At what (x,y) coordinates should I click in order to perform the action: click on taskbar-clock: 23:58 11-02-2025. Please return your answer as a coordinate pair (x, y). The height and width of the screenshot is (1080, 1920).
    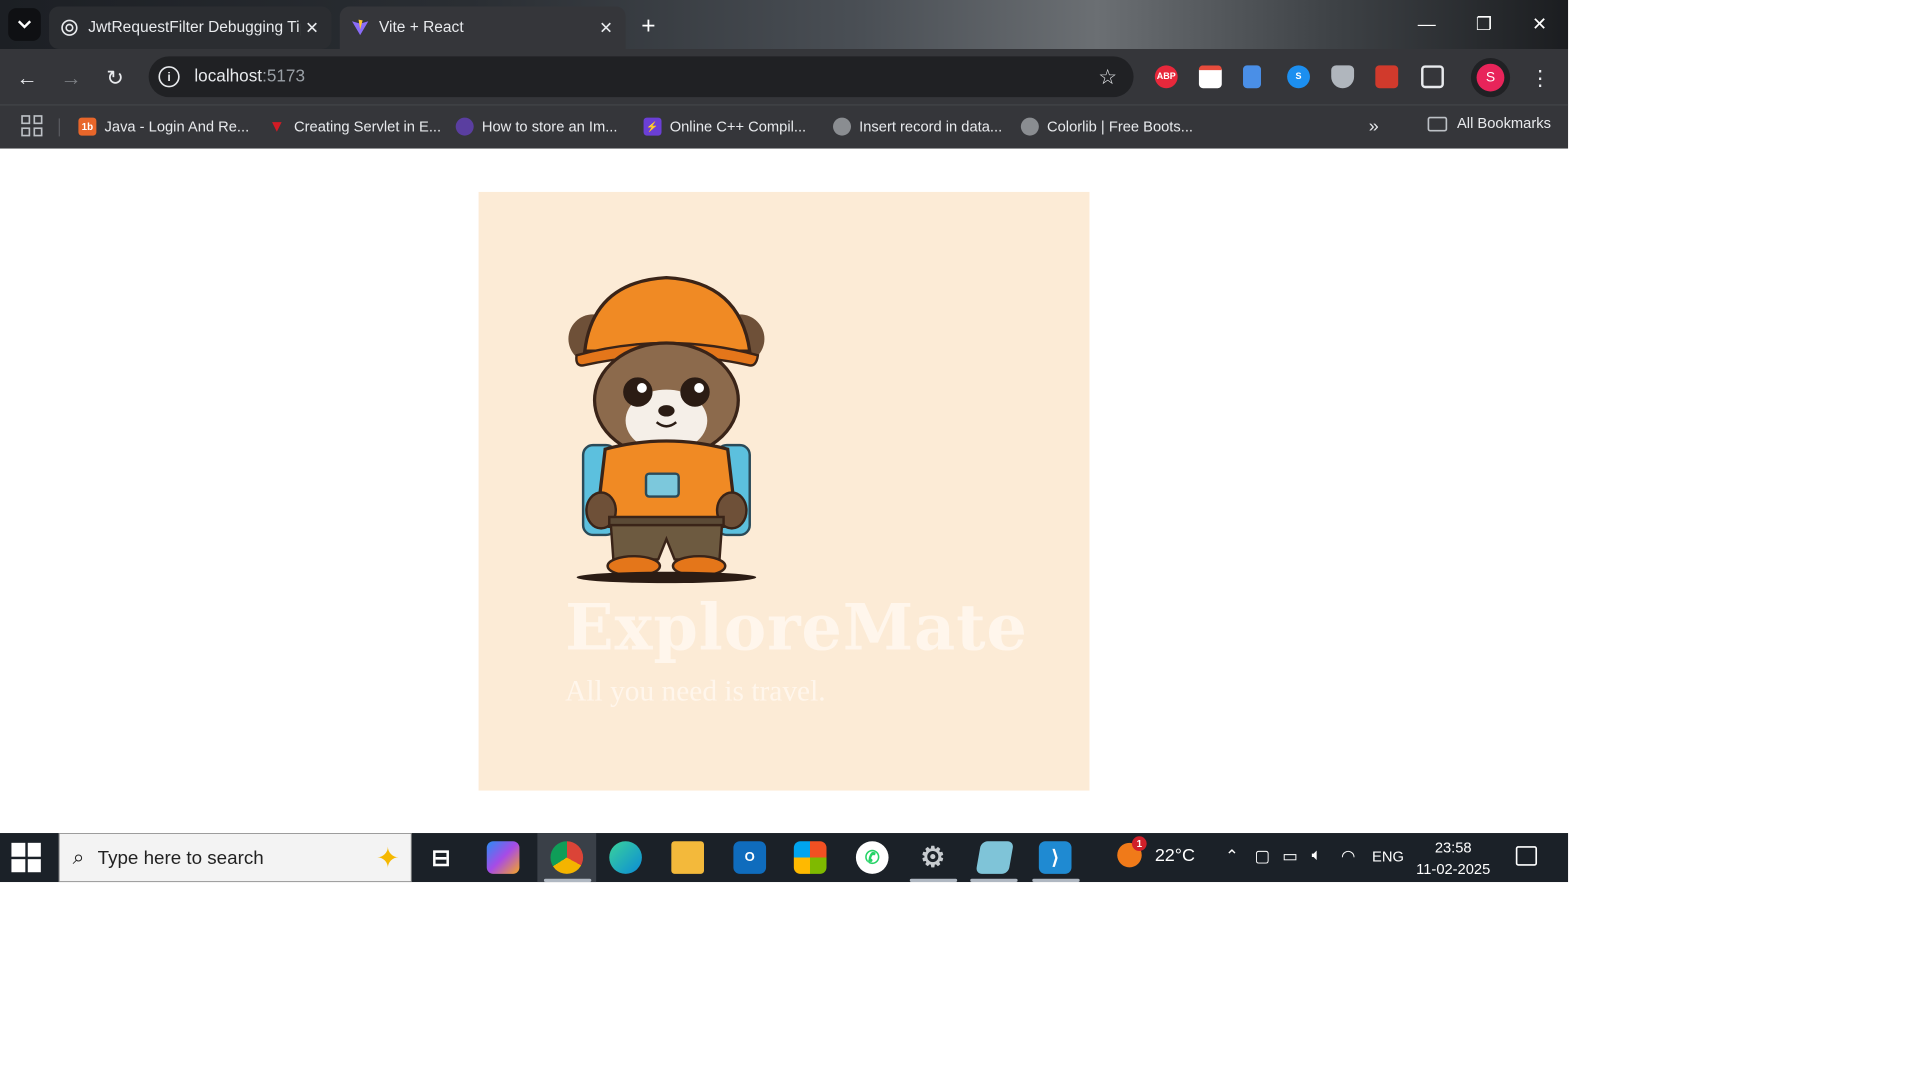
    Looking at the image, I should click on (1453, 858).